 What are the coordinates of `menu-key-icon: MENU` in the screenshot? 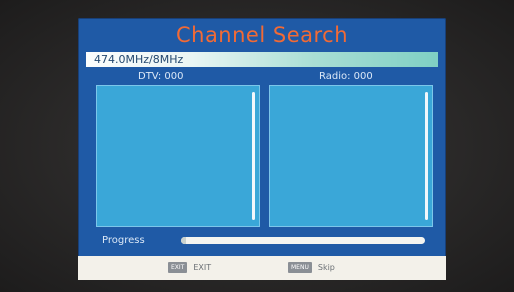 It's located at (300, 267).